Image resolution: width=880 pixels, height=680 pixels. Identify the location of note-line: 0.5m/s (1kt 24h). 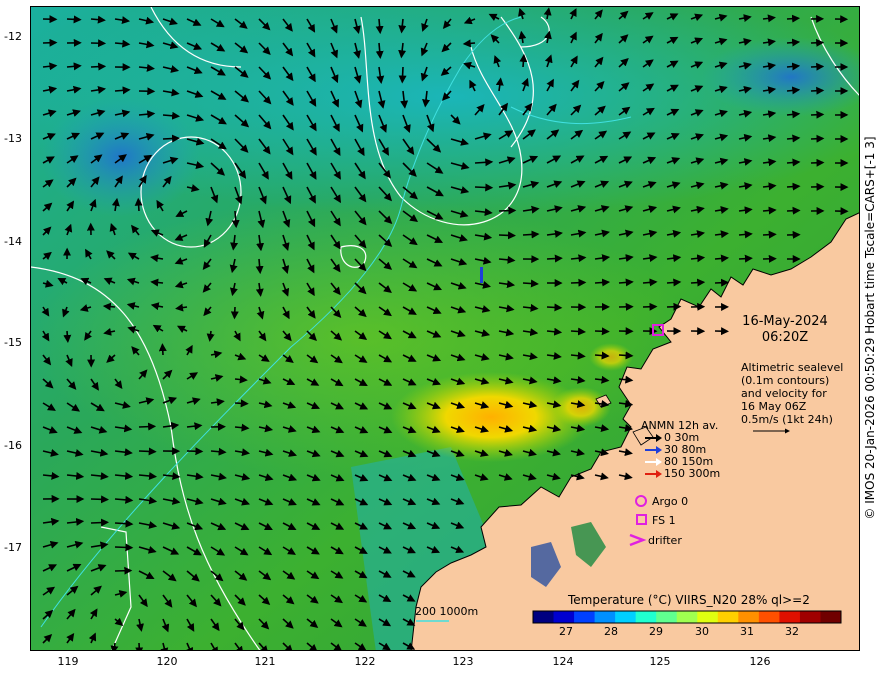
(787, 419).